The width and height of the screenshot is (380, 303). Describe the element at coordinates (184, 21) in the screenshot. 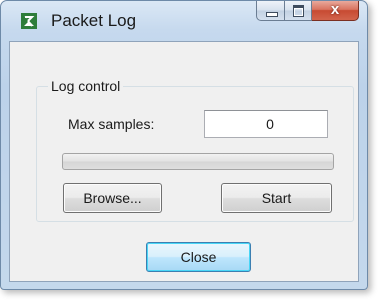

I see `title-bar: Packet Log x` at that location.